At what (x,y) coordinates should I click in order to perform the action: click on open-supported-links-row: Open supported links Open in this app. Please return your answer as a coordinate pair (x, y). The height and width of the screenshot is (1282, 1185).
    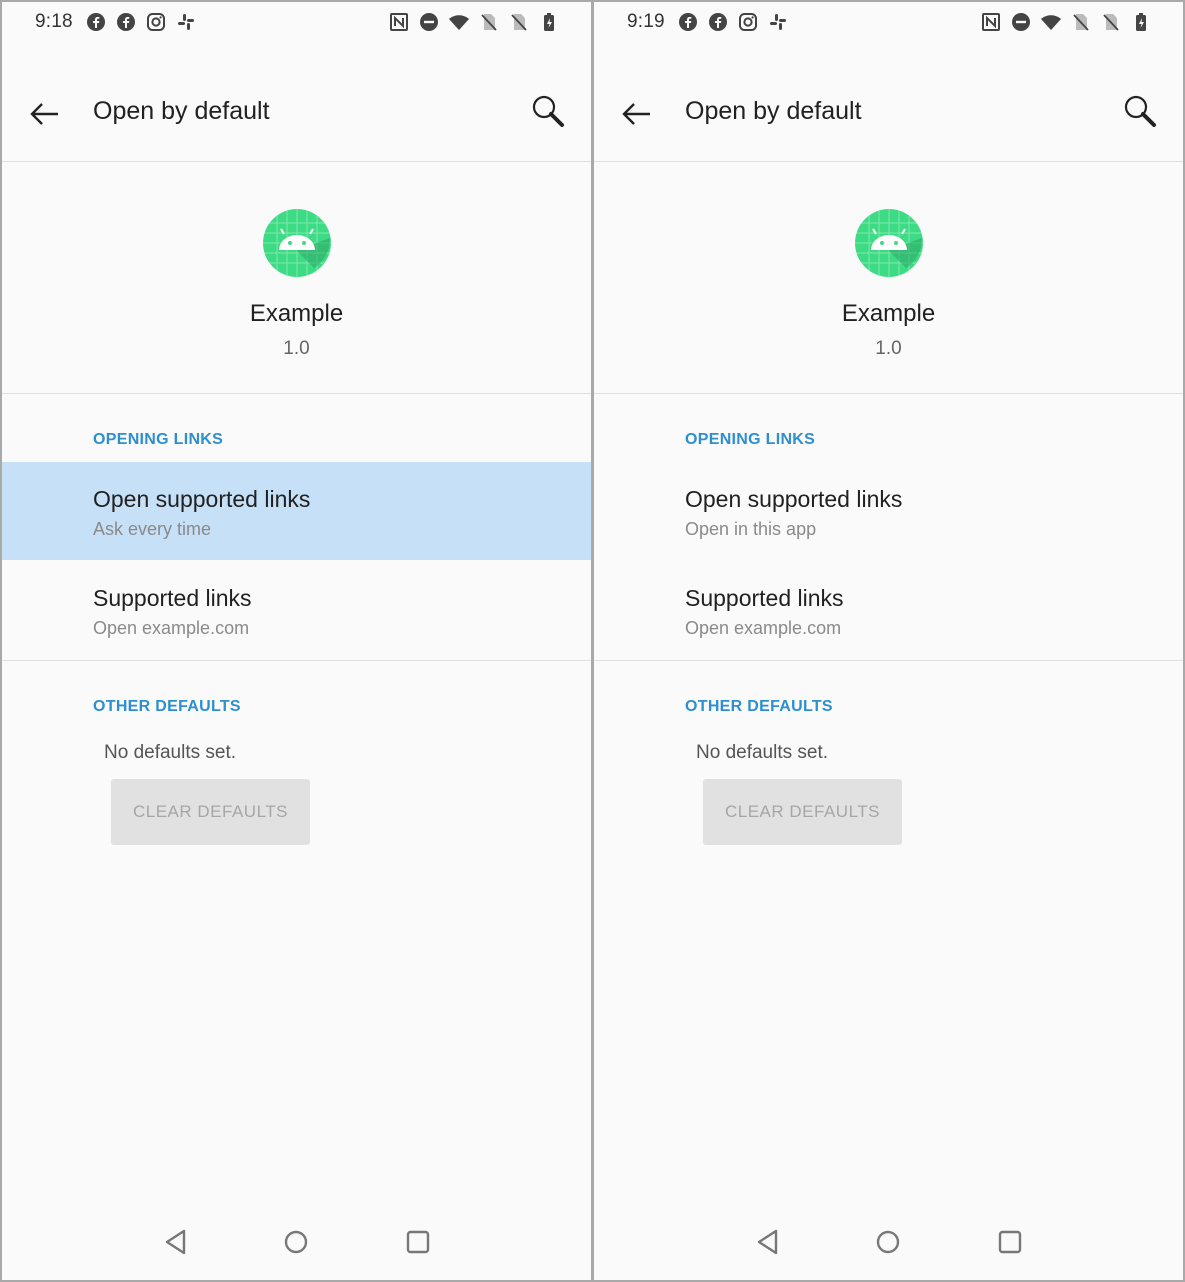
    Looking at the image, I should click on (888, 511).